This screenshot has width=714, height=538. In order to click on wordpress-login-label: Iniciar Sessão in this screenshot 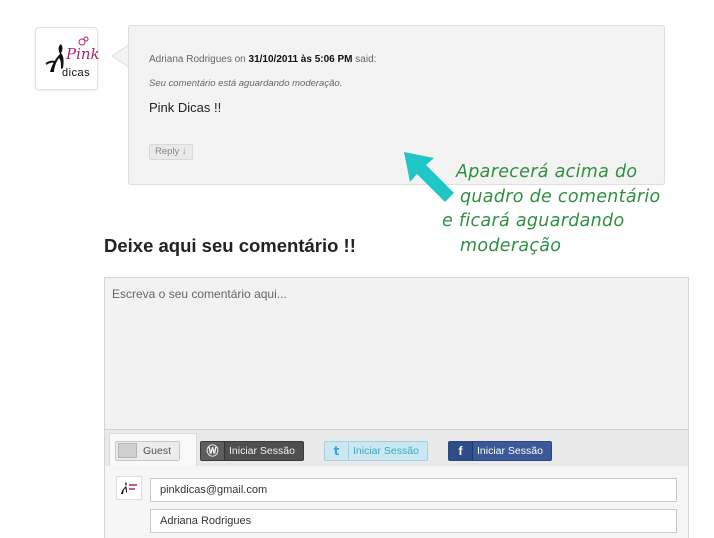, I will do `click(262, 451)`.